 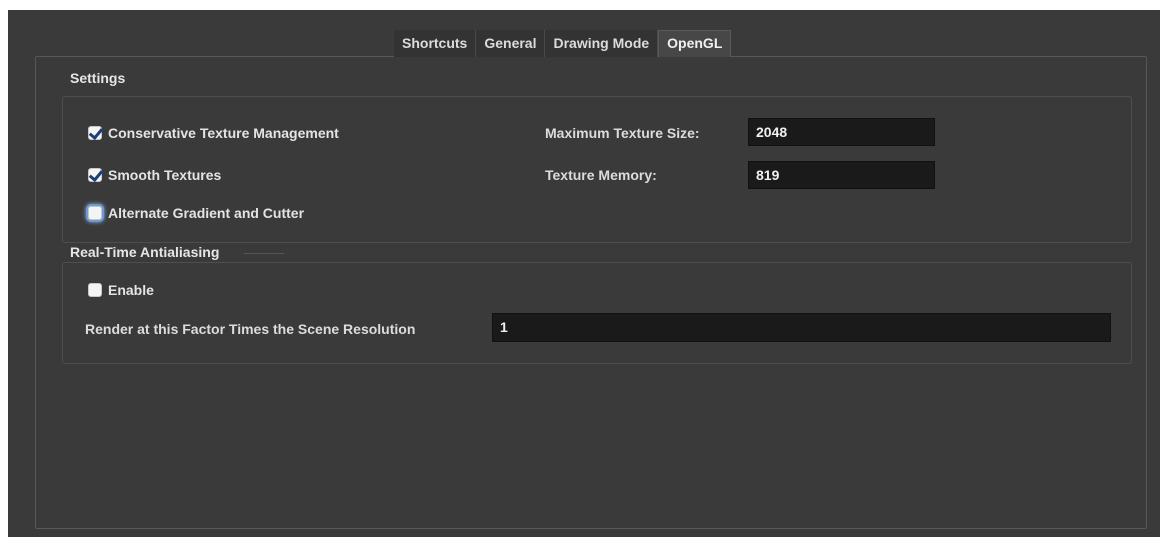 What do you see at coordinates (622, 133) in the screenshot?
I see `max-texture-size-label: Maximum Texture Size:` at bounding box center [622, 133].